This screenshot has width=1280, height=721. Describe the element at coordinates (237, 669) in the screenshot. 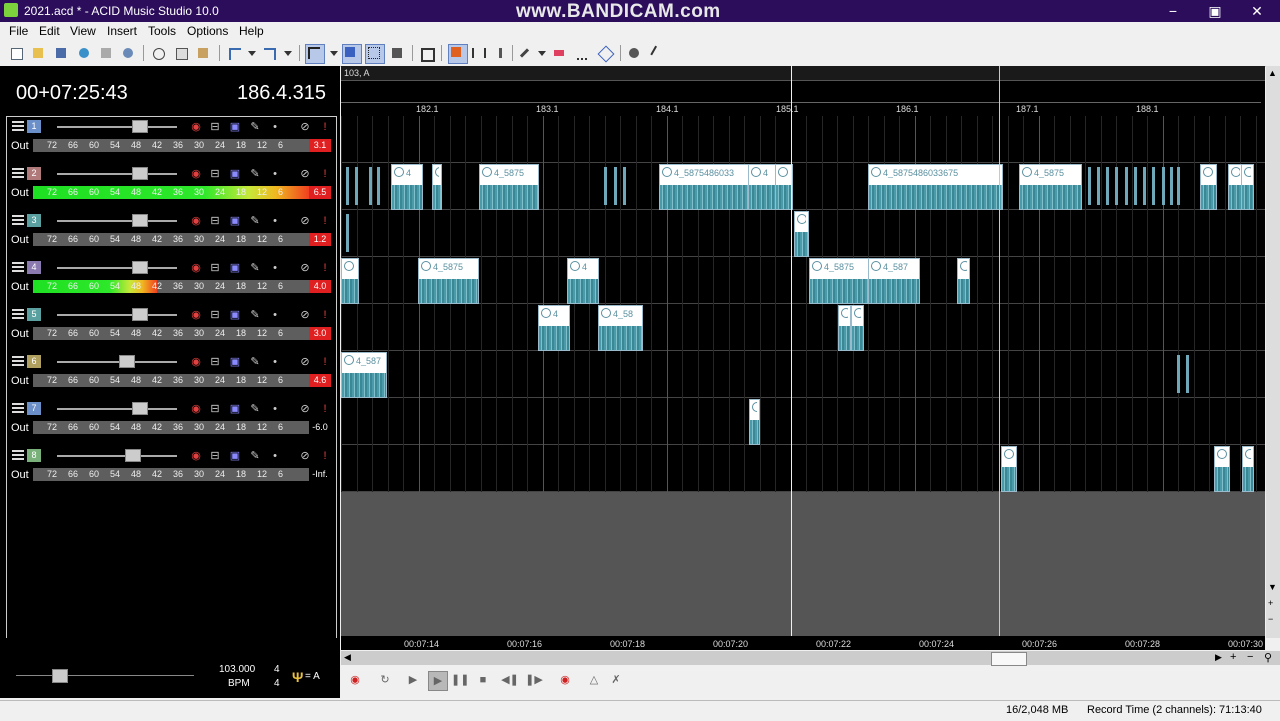

I see `tempo-value: 103.000` at that location.